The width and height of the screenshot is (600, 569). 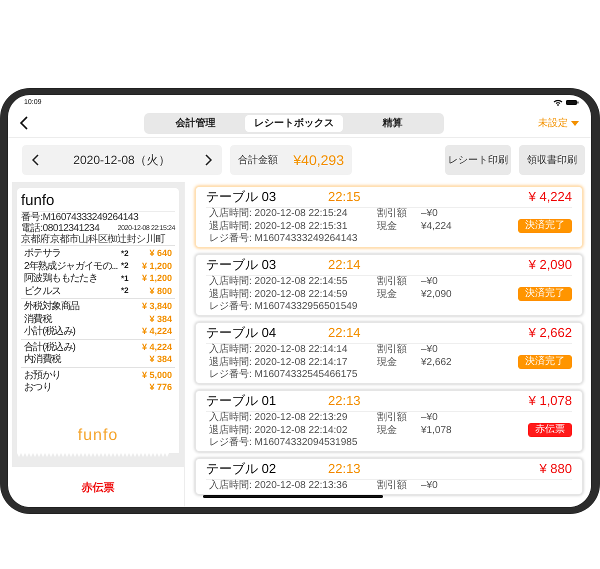 I want to click on amount: ¥ 880, so click(x=555, y=469).